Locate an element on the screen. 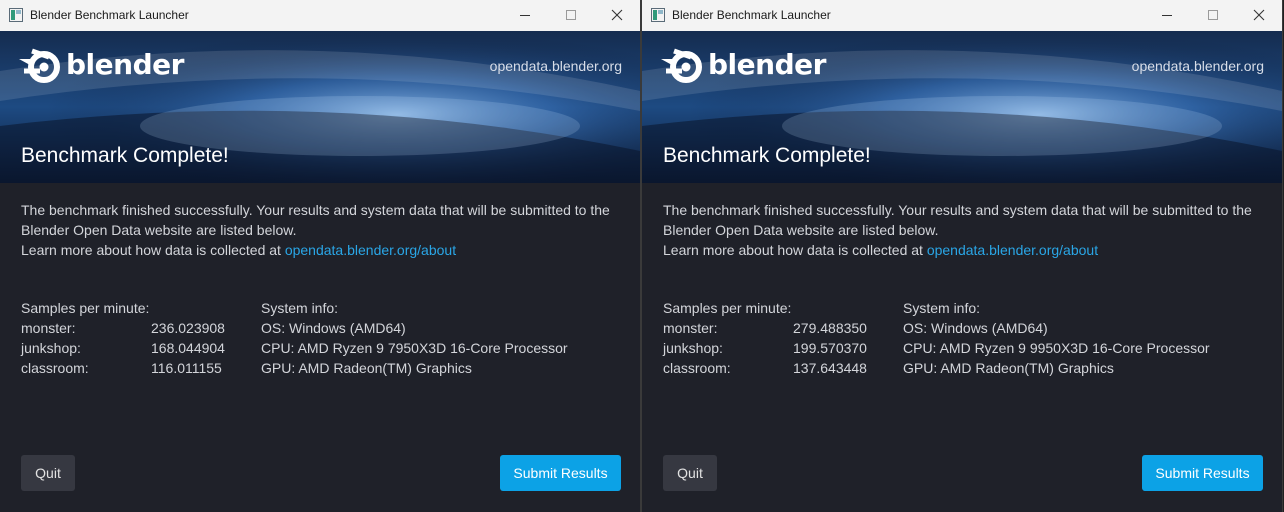  scene-score: 199.570370 is located at coordinates (830, 348).